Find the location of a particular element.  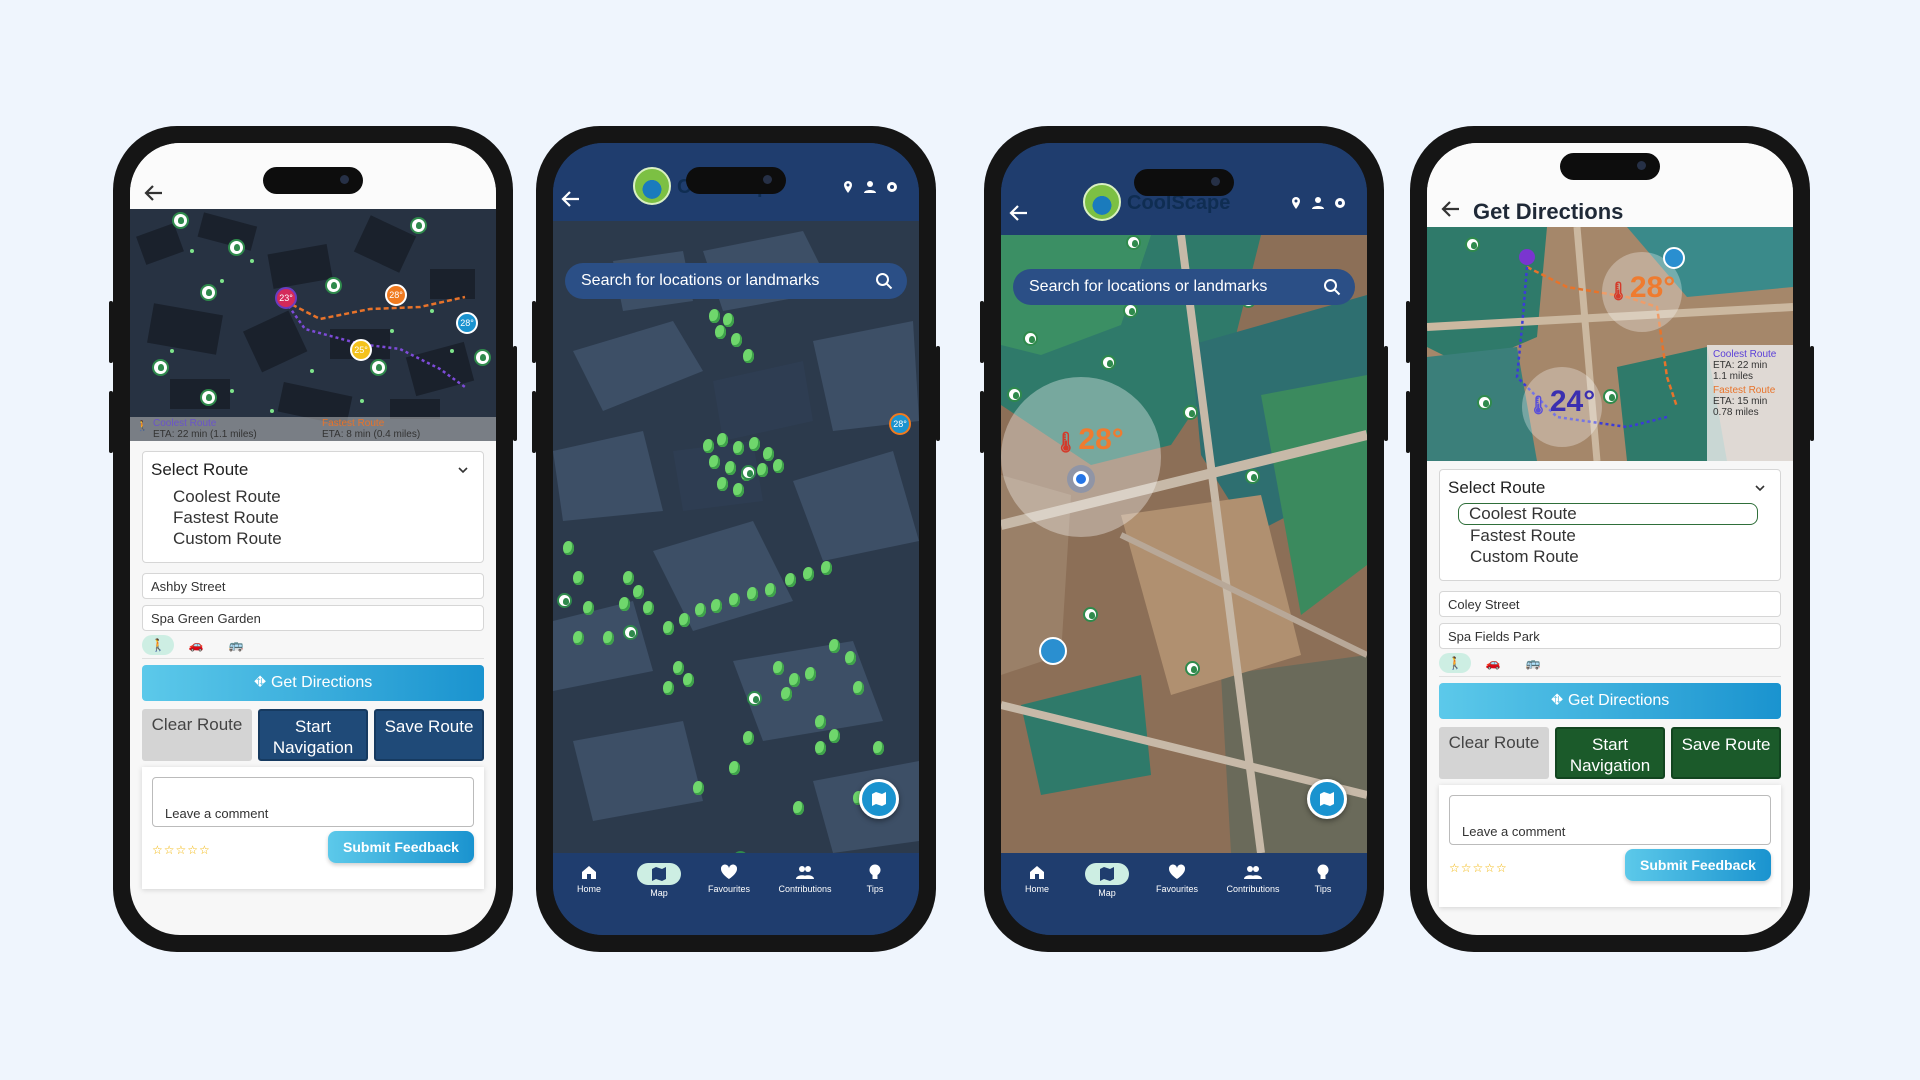

from-field: Ashby Street is located at coordinates (313, 586).